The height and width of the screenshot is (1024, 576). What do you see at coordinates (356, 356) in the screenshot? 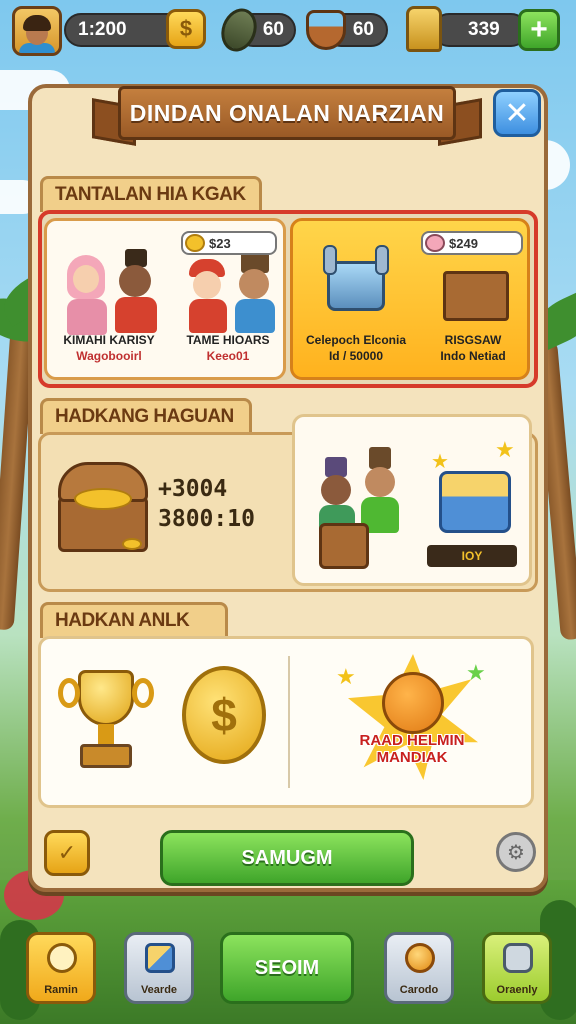
I see `card3-subtitle: Id / 50000` at bounding box center [356, 356].